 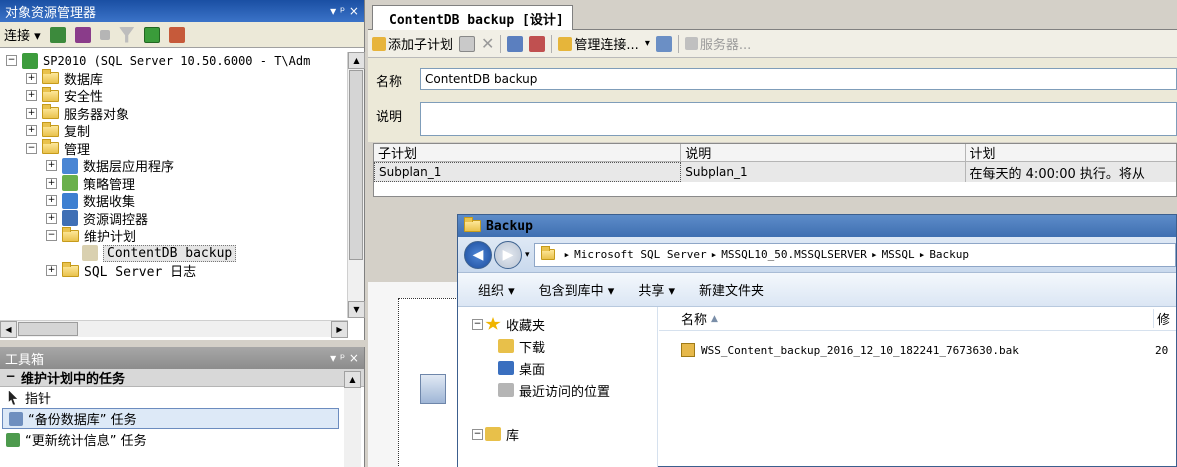 I want to click on tree-node-label: 管理, so click(x=77, y=150).